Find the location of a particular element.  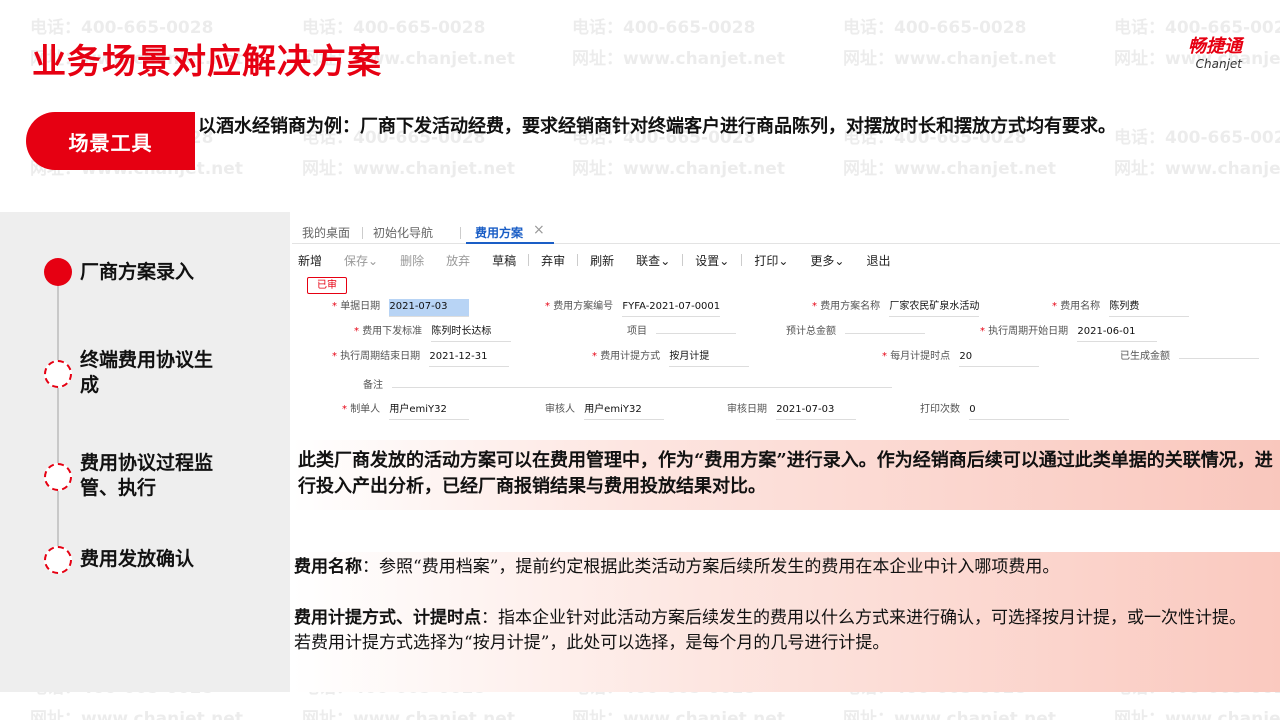

field-budget: 预计总金额 is located at coordinates (856, 332).